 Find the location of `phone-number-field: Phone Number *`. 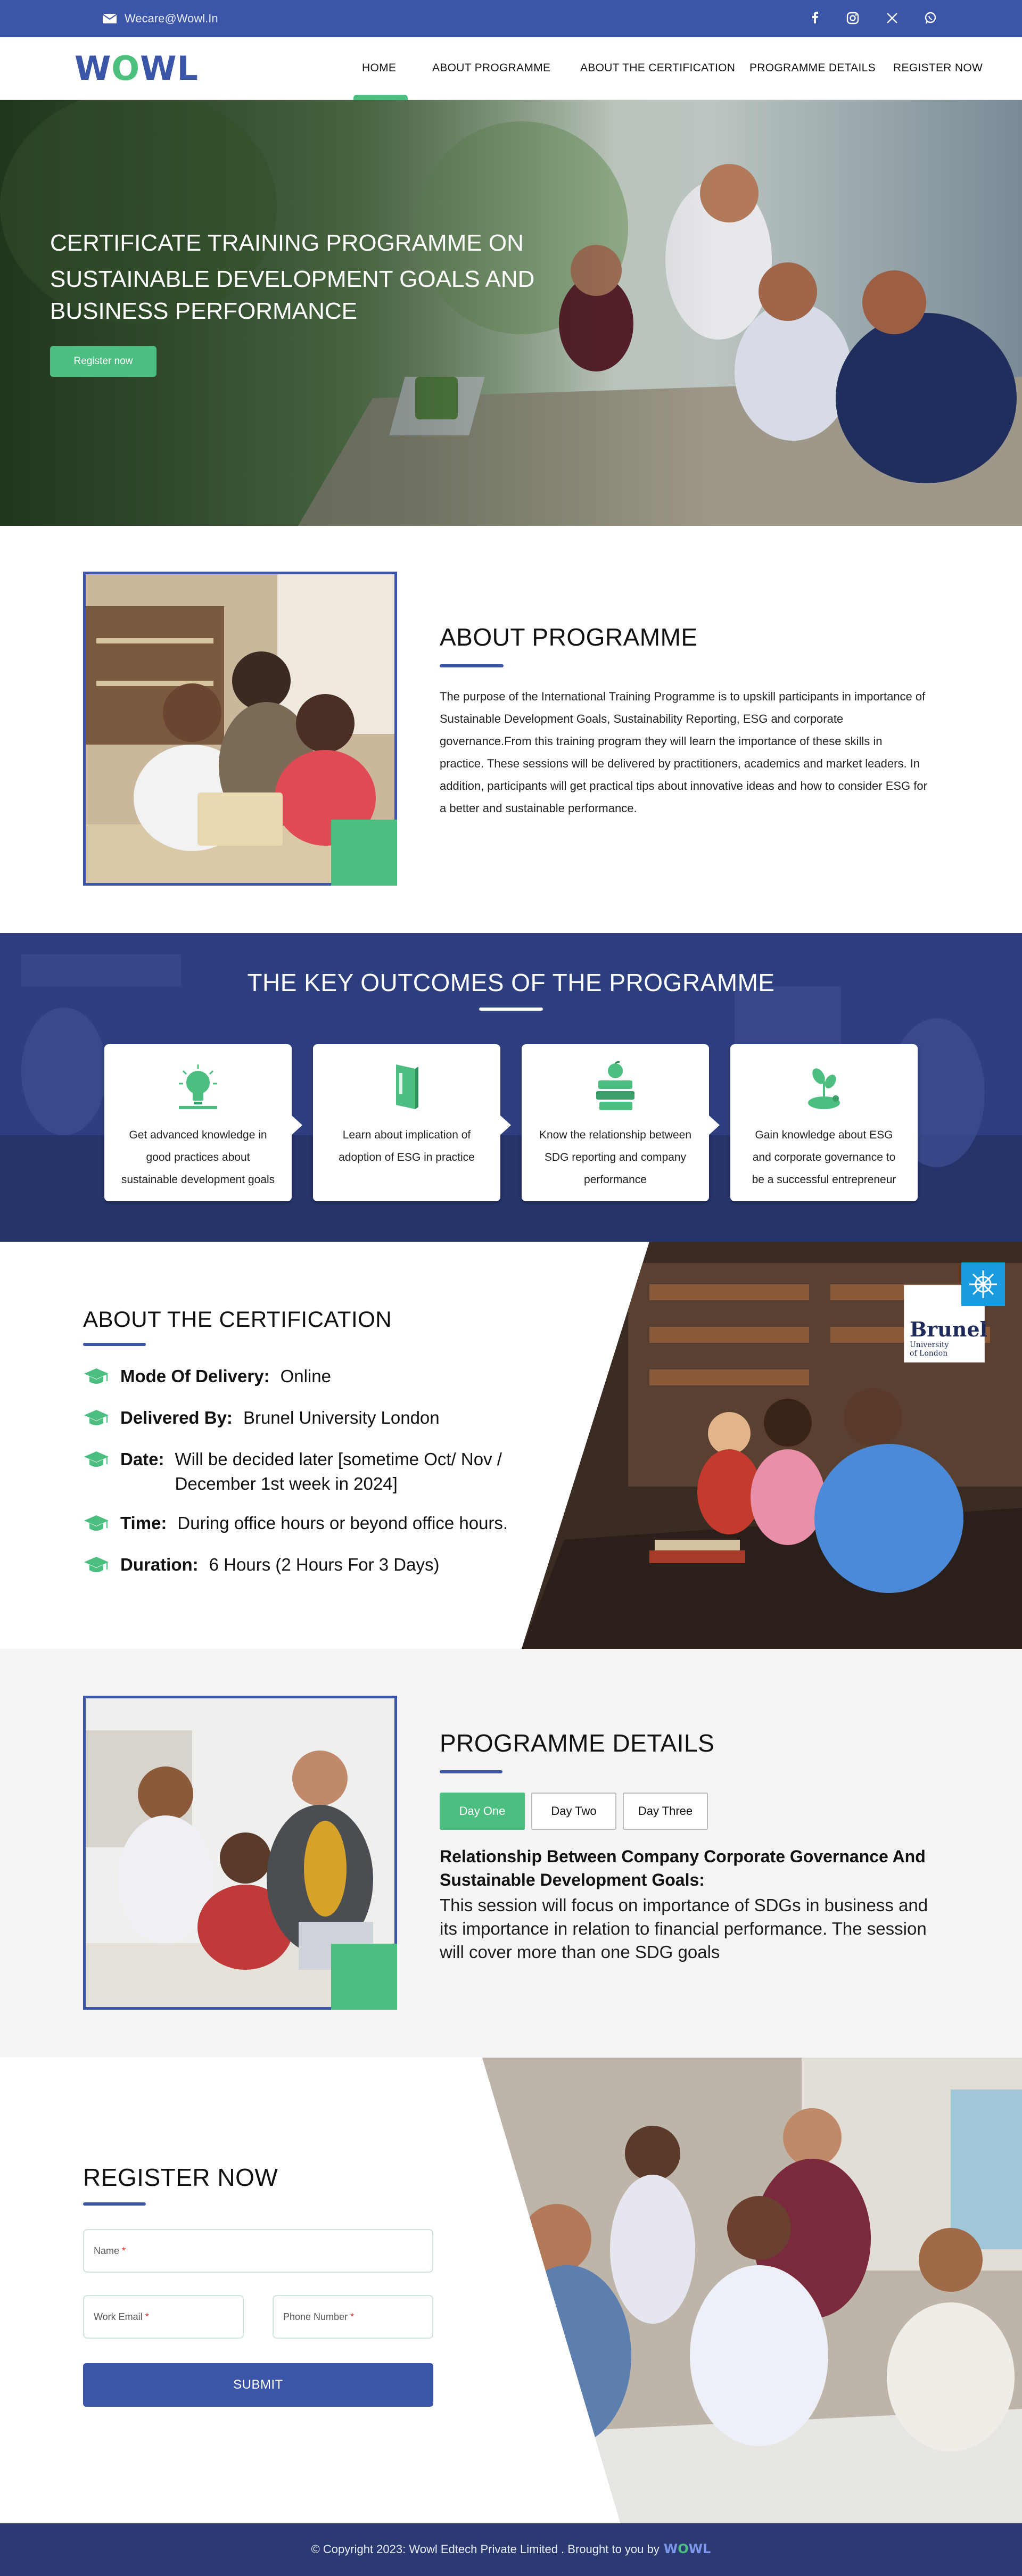

phone-number-field: Phone Number * is located at coordinates (353, 2317).